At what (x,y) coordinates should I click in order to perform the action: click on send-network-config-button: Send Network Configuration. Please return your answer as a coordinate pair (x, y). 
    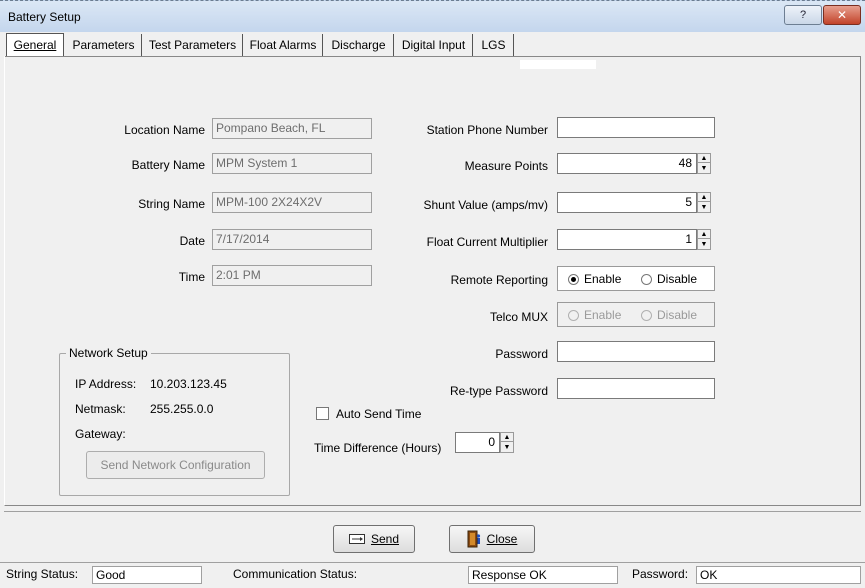
    Looking at the image, I should click on (175, 465).